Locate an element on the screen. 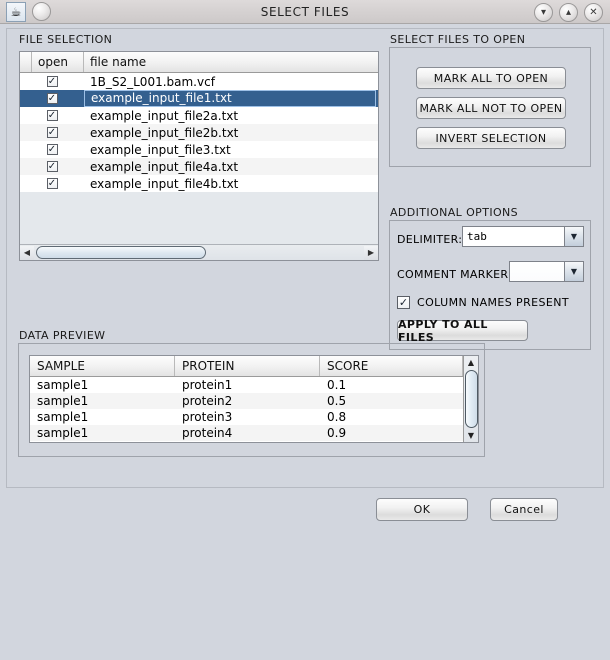 This screenshot has width=610, height=660. file-name-cell: example_input_file4a.txt is located at coordinates (231, 167).